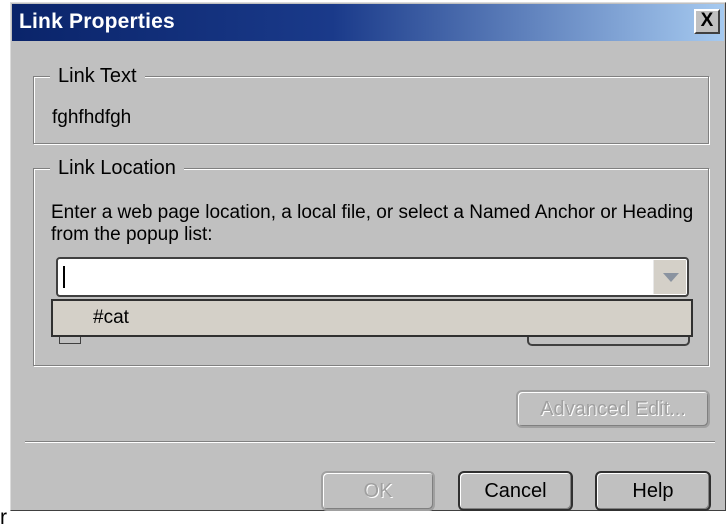 The image size is (726, 530). Describe the element at coordinates (117, 168) in the screenshot. I see `link-location-legend: Link Location` at that location.